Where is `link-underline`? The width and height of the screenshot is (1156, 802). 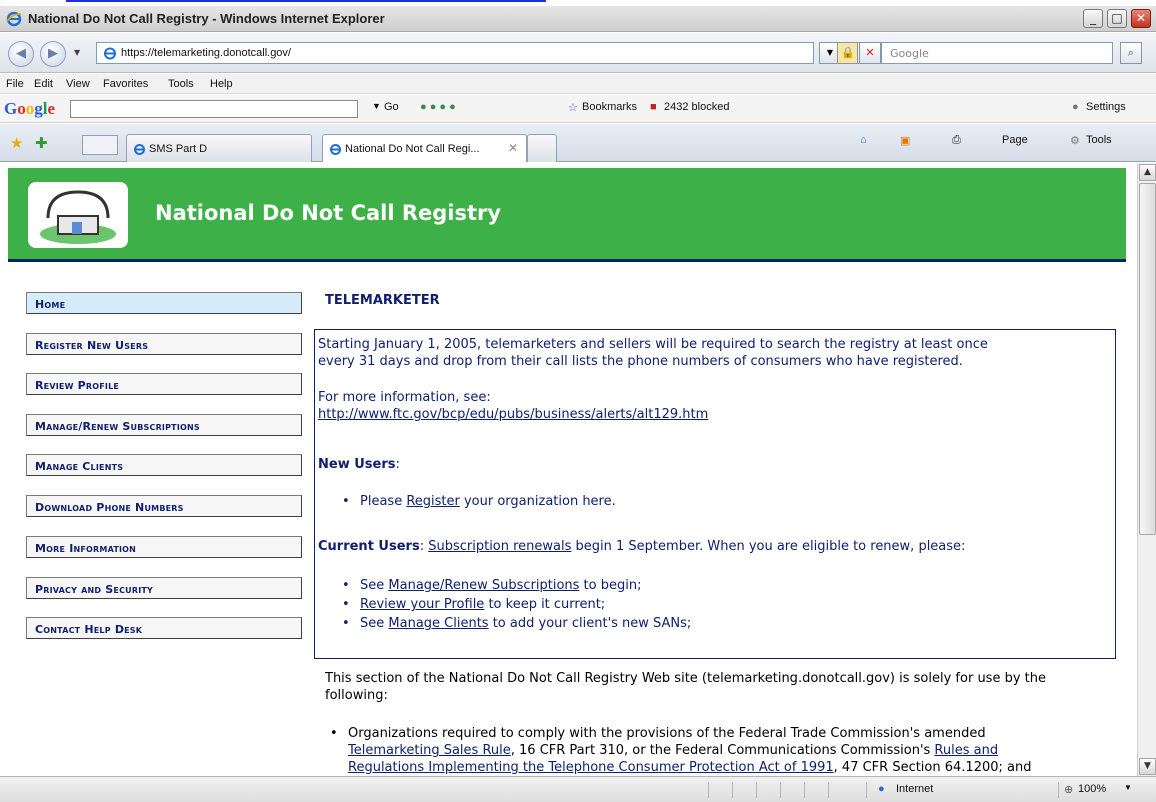 link-underline is located at coordinates (306, 1).